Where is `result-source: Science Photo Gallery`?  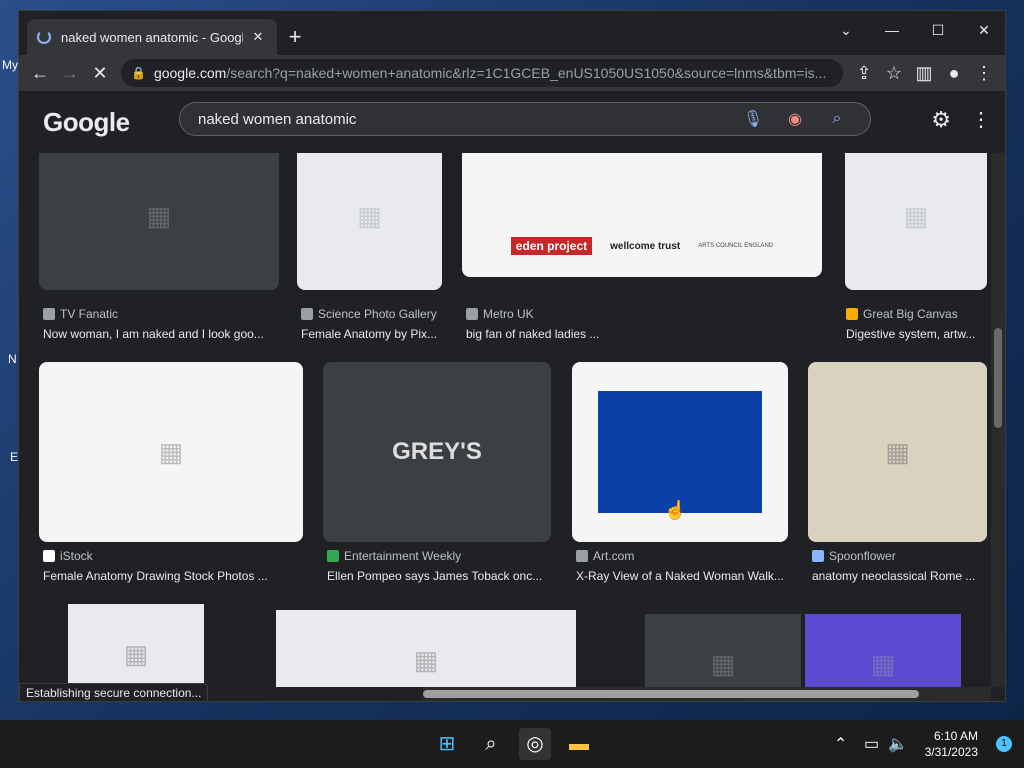
result-source: Science Photo Gallery is located at coordinates (369, 314).